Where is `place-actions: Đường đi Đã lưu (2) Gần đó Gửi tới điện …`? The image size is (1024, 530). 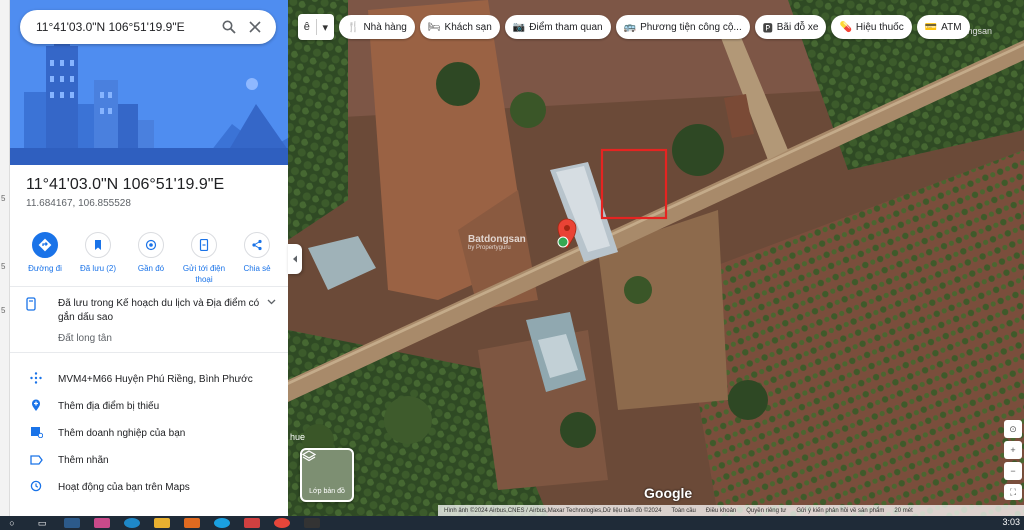
place-actions: Đường đi Đã lưu (2) Gần đó Gửi tới điện … is located at coordinates (151, 258).